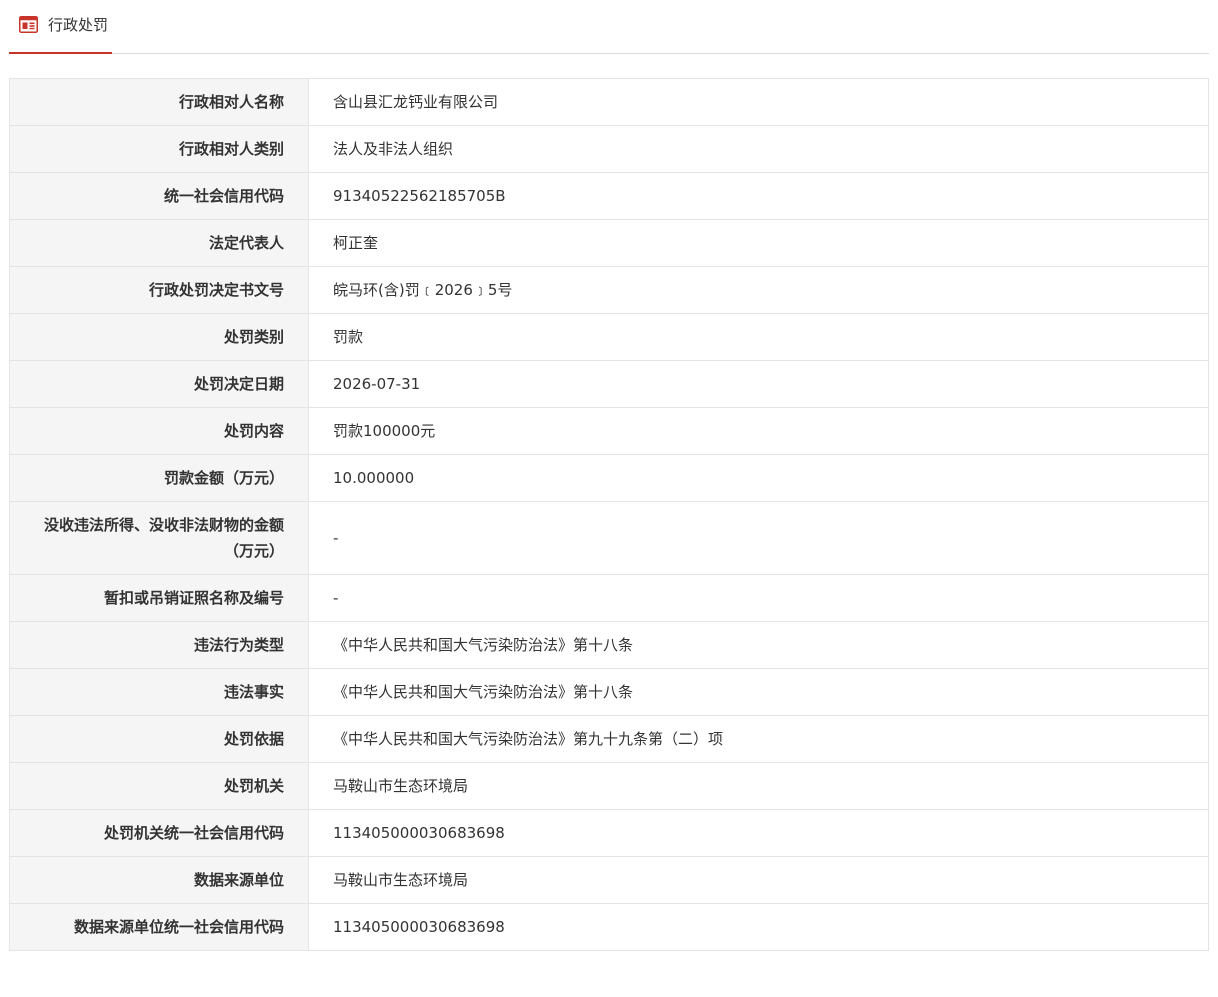 This screenshot has width=1218, height=997. What do you see at coordinates (159, 538) in the screenshot?
I see `row-label: 没收违法所得、没收非法财物的金额（万元）` at bounding box center [159, 538].